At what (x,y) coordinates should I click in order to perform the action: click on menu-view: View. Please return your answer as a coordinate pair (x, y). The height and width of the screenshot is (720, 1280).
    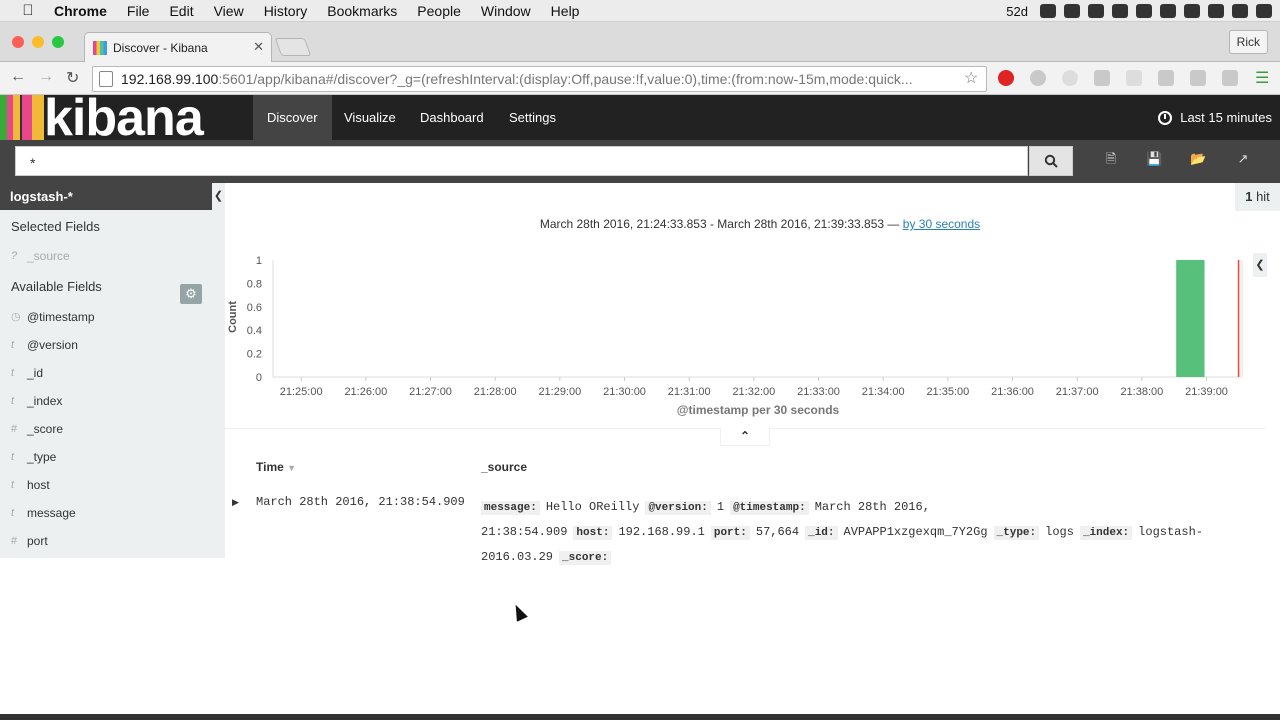
    Looking at the image, I should click on (229, 11).